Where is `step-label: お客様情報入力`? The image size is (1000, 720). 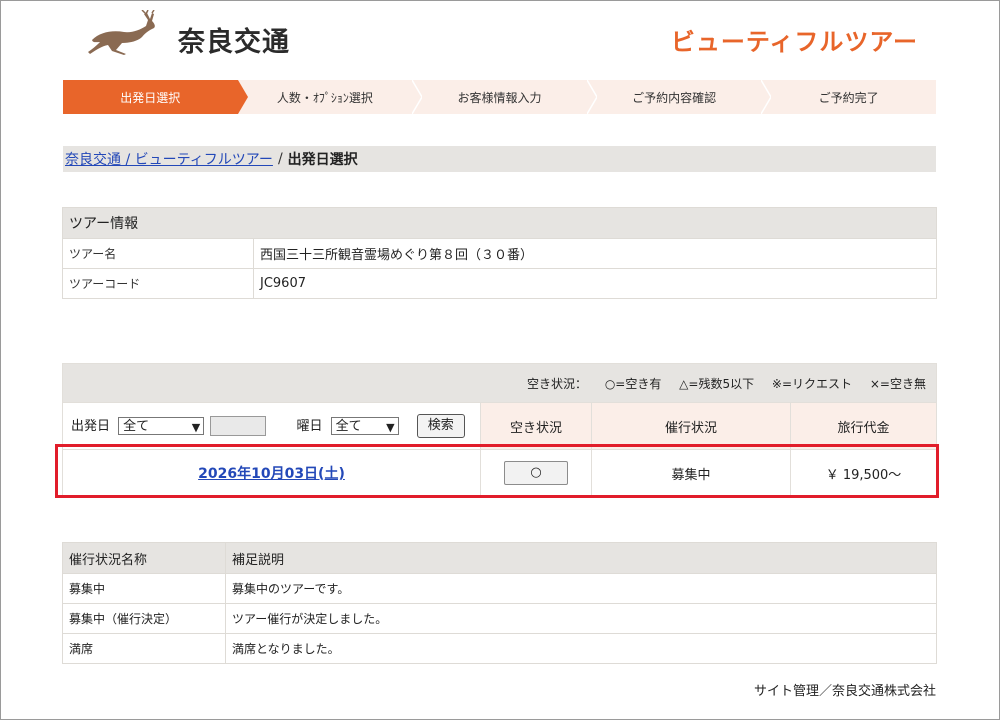
step-label: お客様情報入力 is located at coordinates (499, 97).